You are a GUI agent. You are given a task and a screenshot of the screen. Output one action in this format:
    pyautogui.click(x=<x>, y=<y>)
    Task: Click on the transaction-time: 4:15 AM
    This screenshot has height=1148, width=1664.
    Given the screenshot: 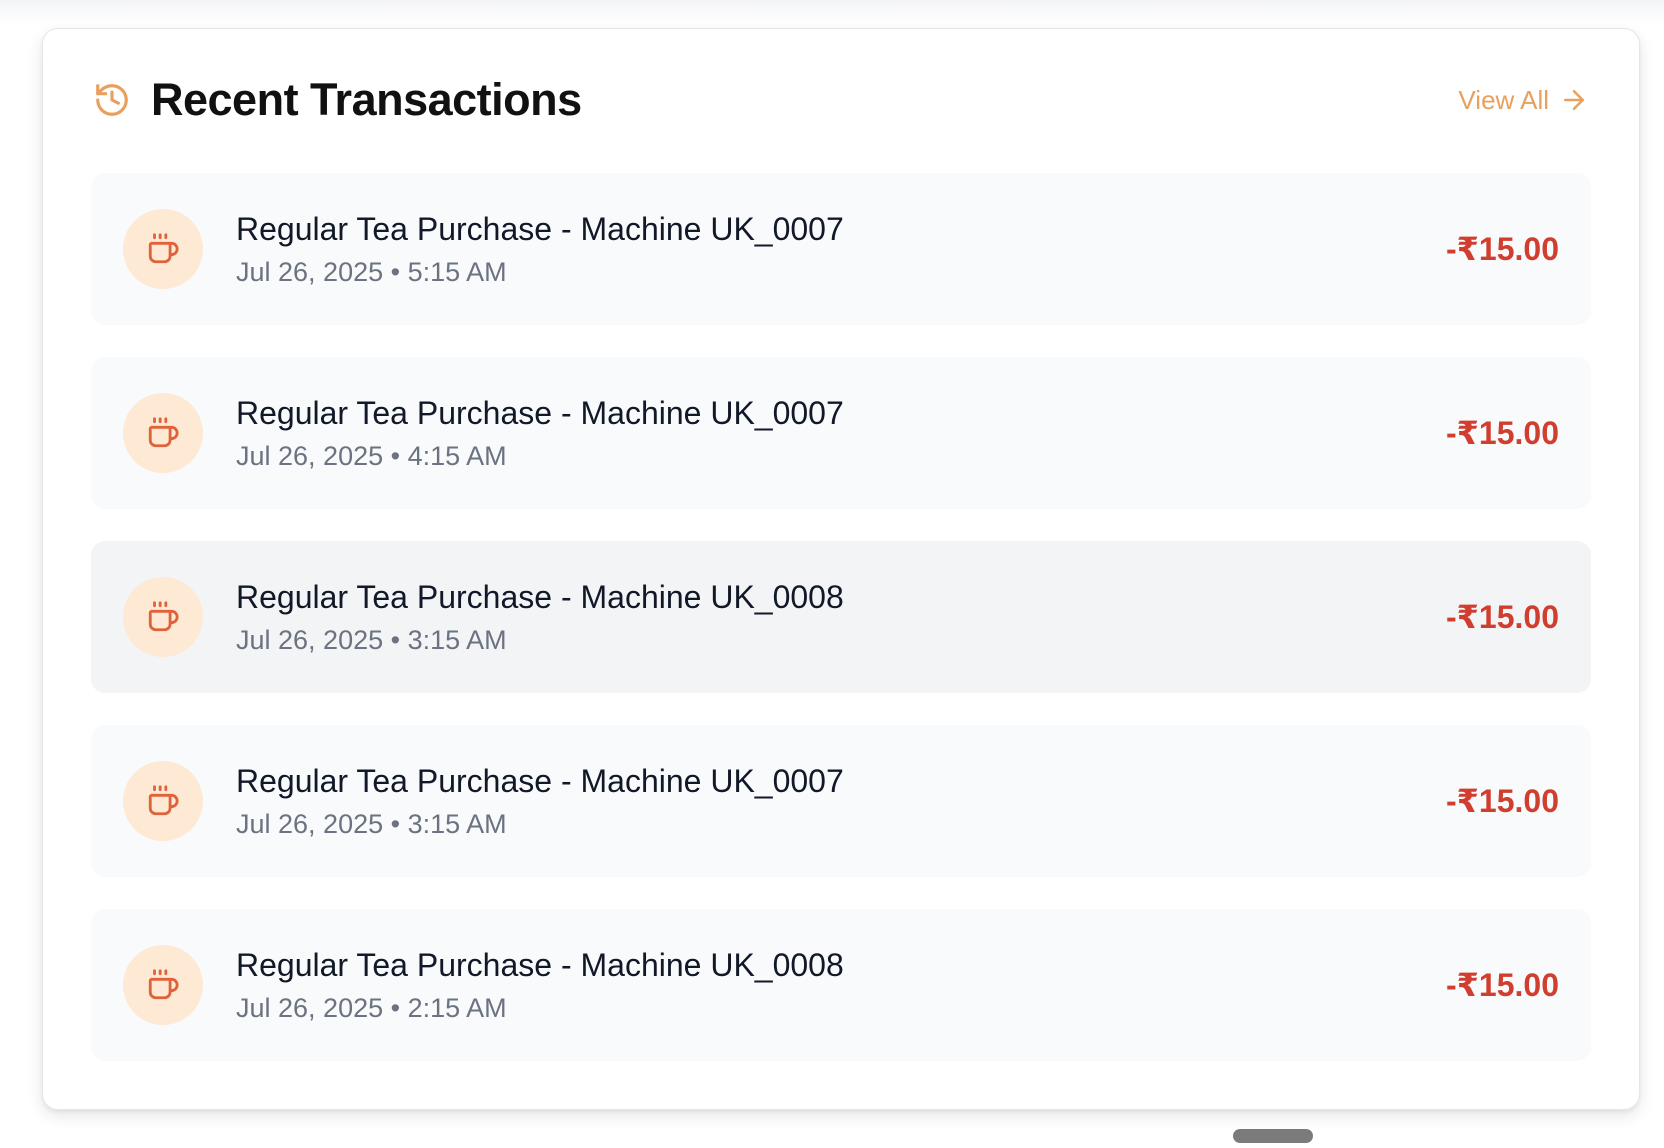 What is the action you would take?
    pyautogui.click(x=457, y=456)
    